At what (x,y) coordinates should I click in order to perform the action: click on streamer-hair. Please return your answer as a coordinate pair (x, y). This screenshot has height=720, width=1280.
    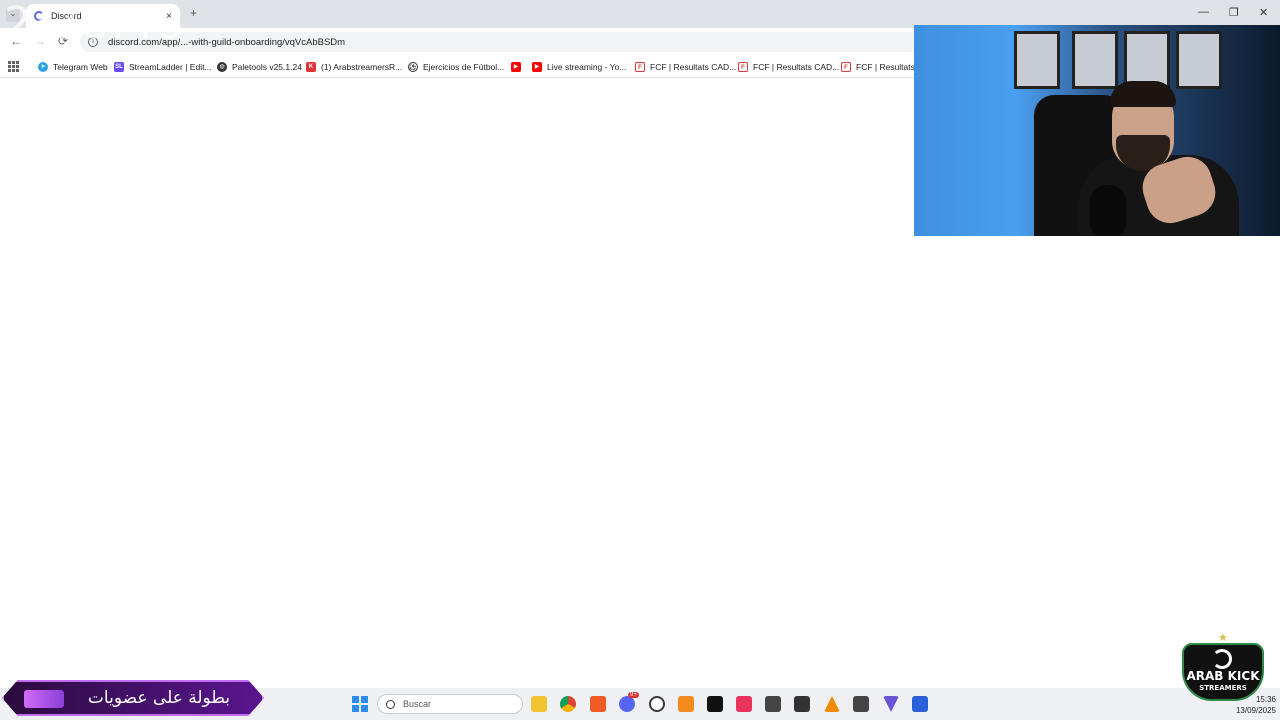
    Looking at the image, I should click on (1143, 94).